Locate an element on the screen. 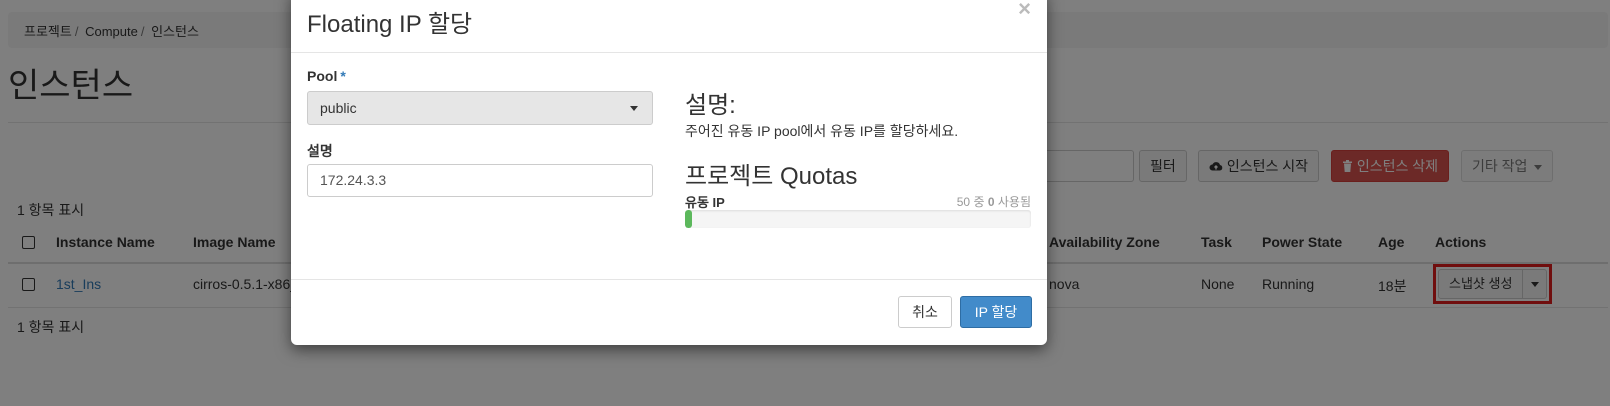  quota-heading: 프로젝트 Quotas is located at coordinates (771, 176).